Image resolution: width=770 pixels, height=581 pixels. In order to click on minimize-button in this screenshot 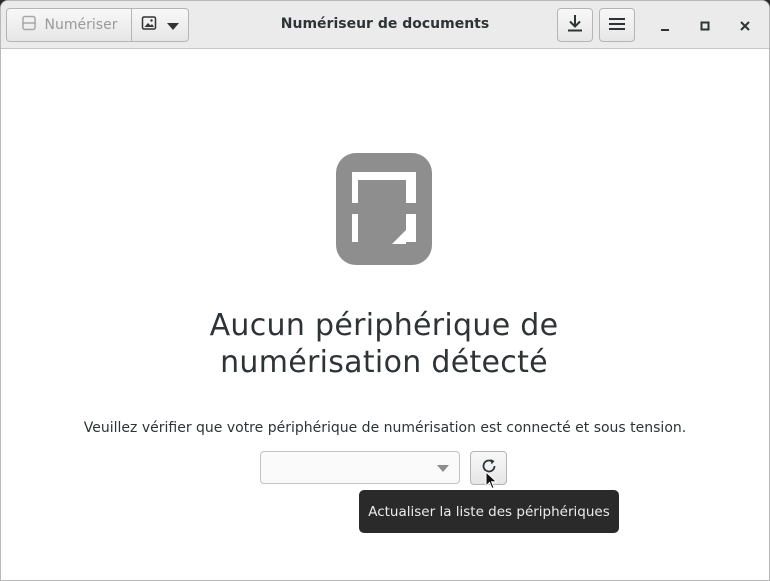, I will do `click(665, 25)`.